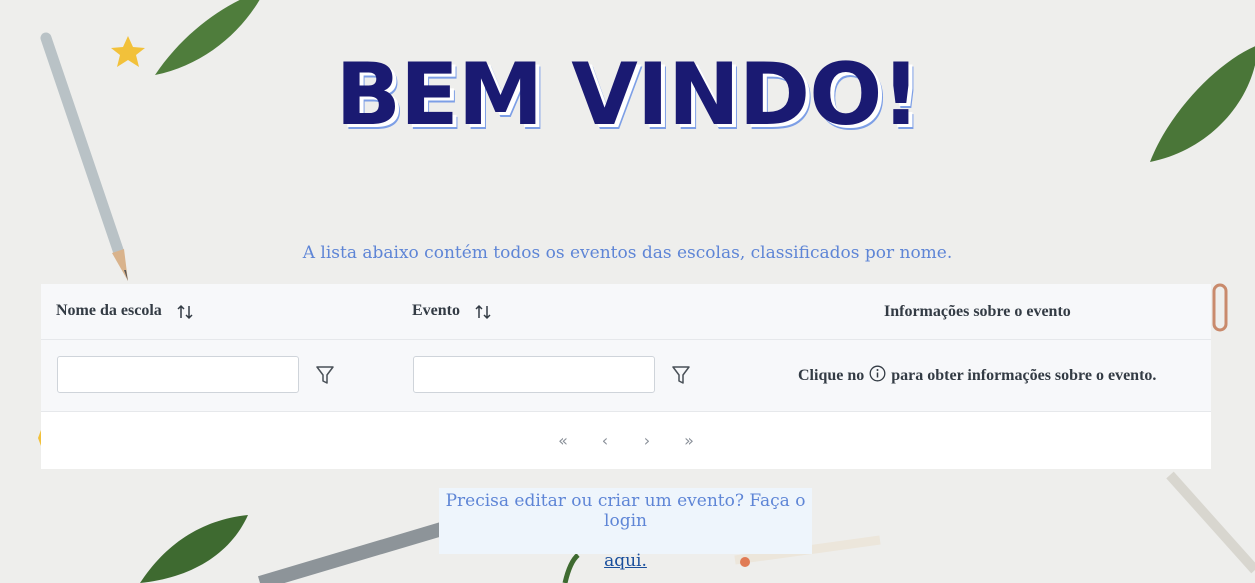 Image resolution: width=1255 pixels, height=583 pixels. I want to click on column-header-label: Nome da escola, so click(109, 311).